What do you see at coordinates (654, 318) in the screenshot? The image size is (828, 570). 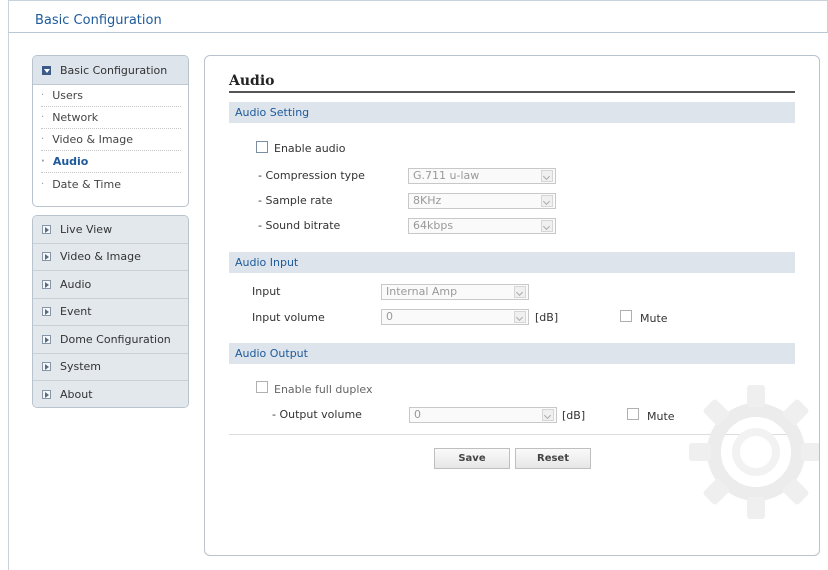 I see `input-mute-label: Mute` at bounding box center [654, 318].